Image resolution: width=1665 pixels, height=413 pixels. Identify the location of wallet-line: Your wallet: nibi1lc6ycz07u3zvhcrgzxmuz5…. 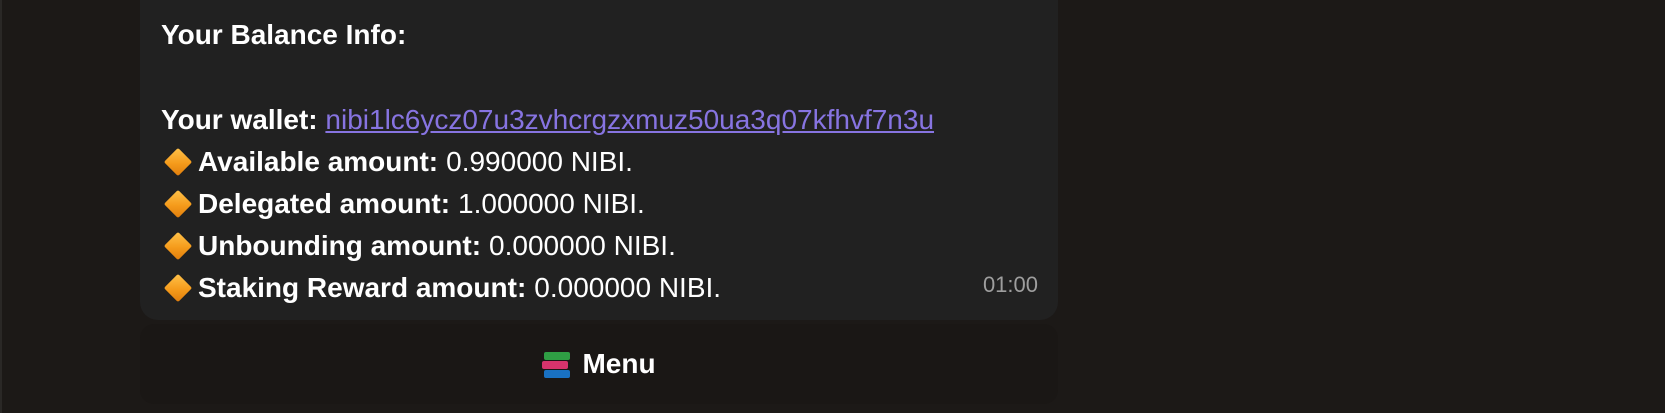
(599, 120).